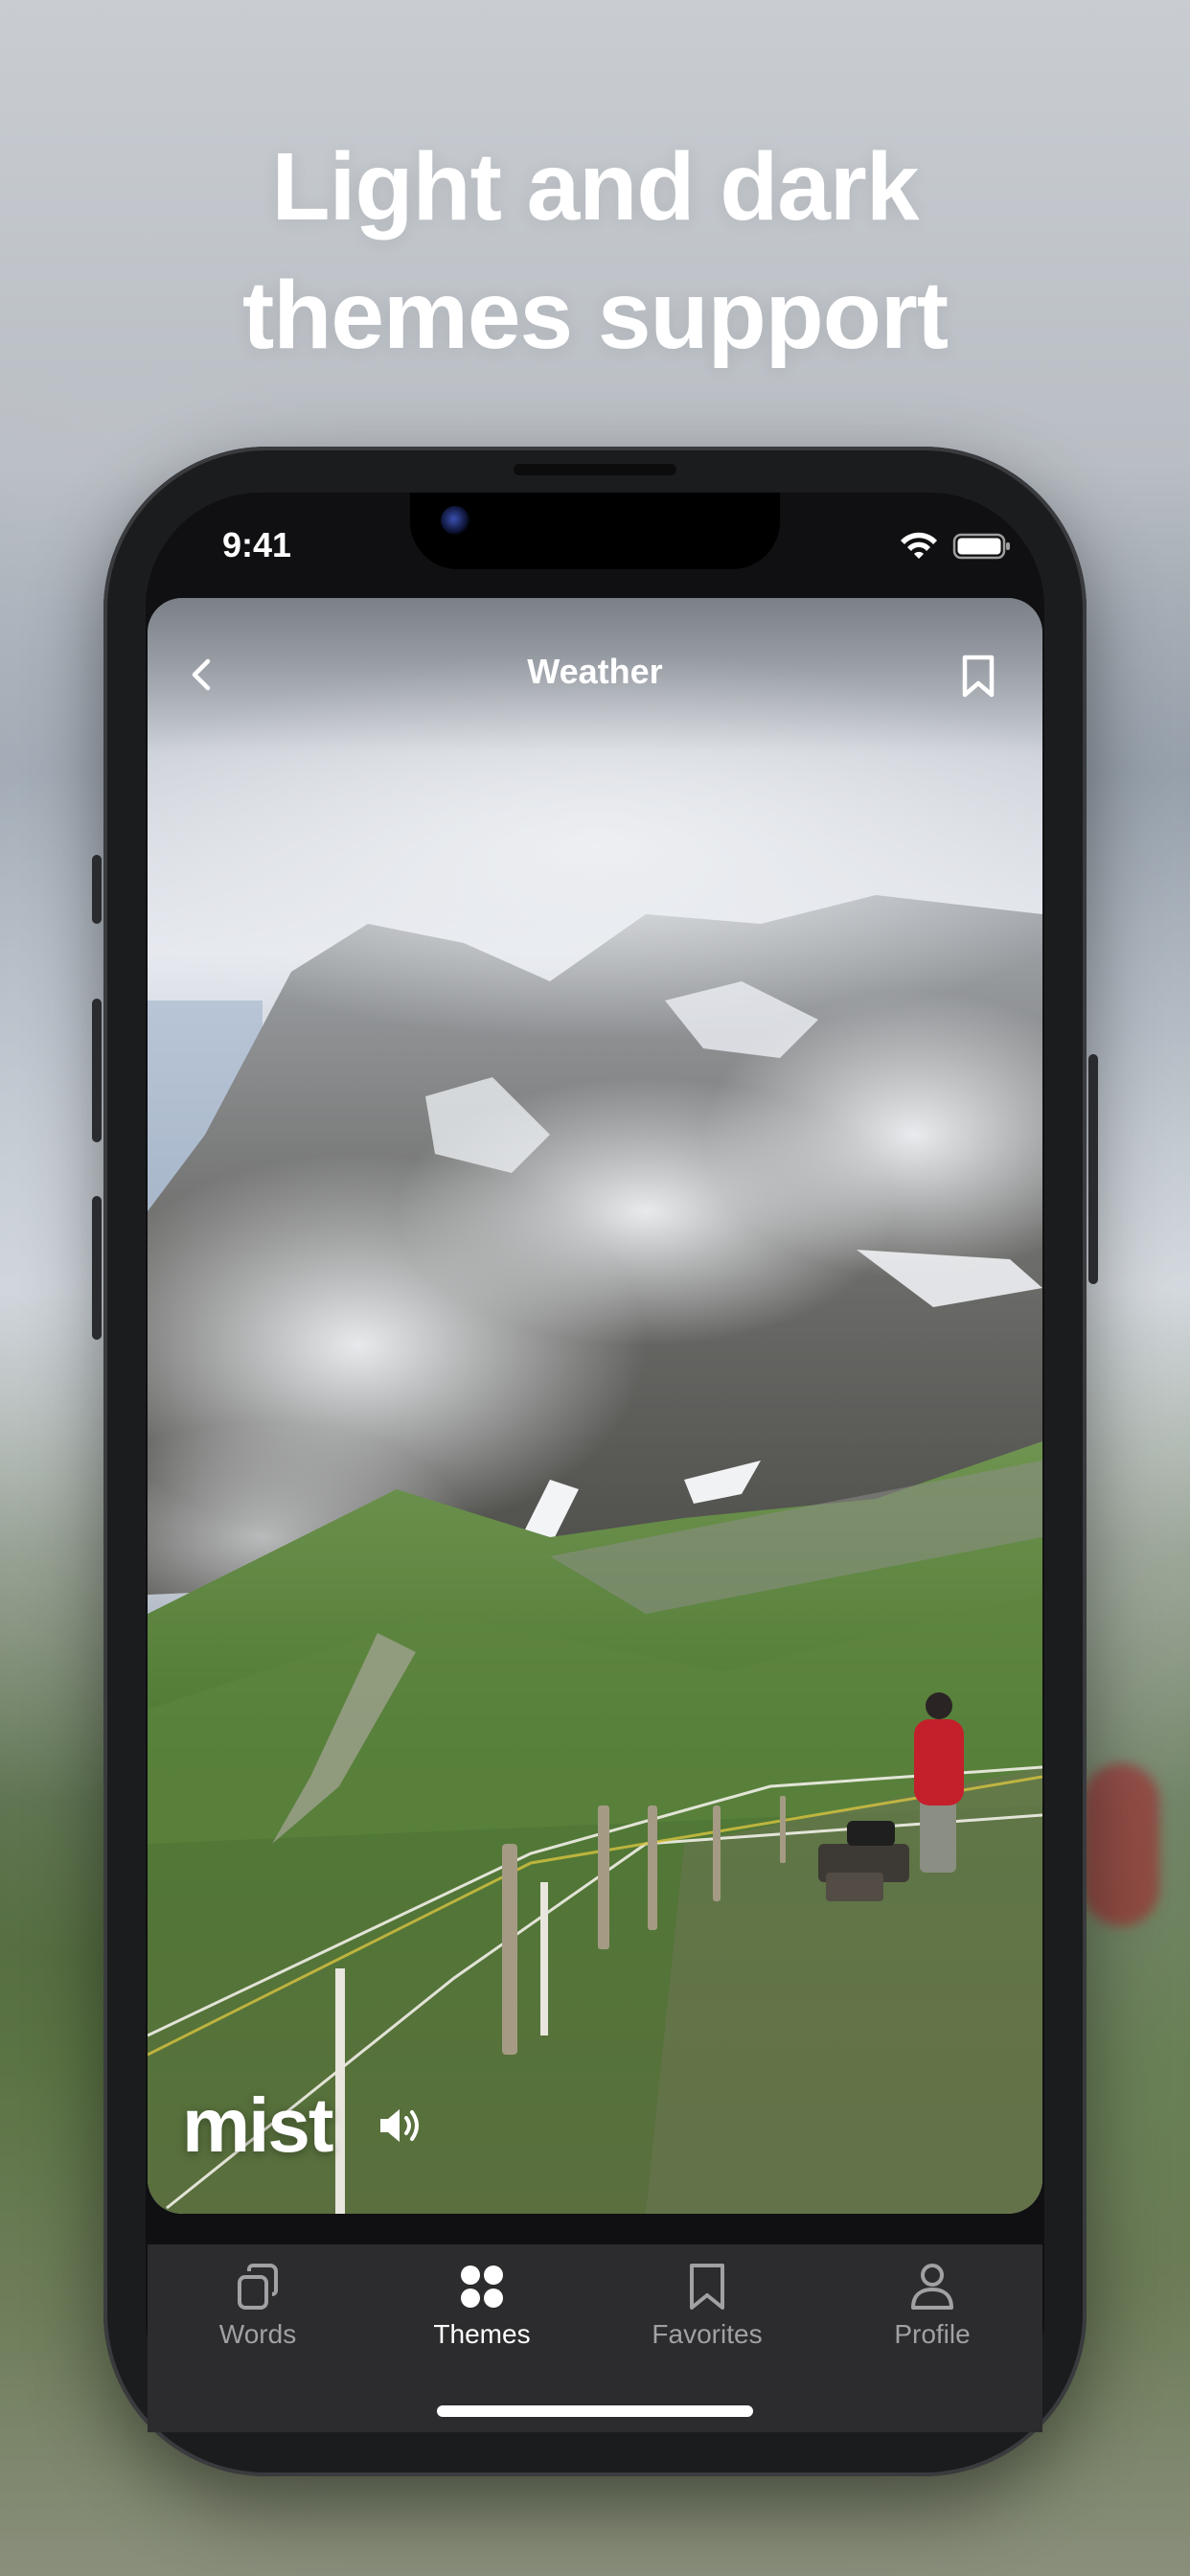  What do you see at coordinates (595, 315) in the screenshot?
I see `headline-line-2: themes support` at bounding box center [595, 315].